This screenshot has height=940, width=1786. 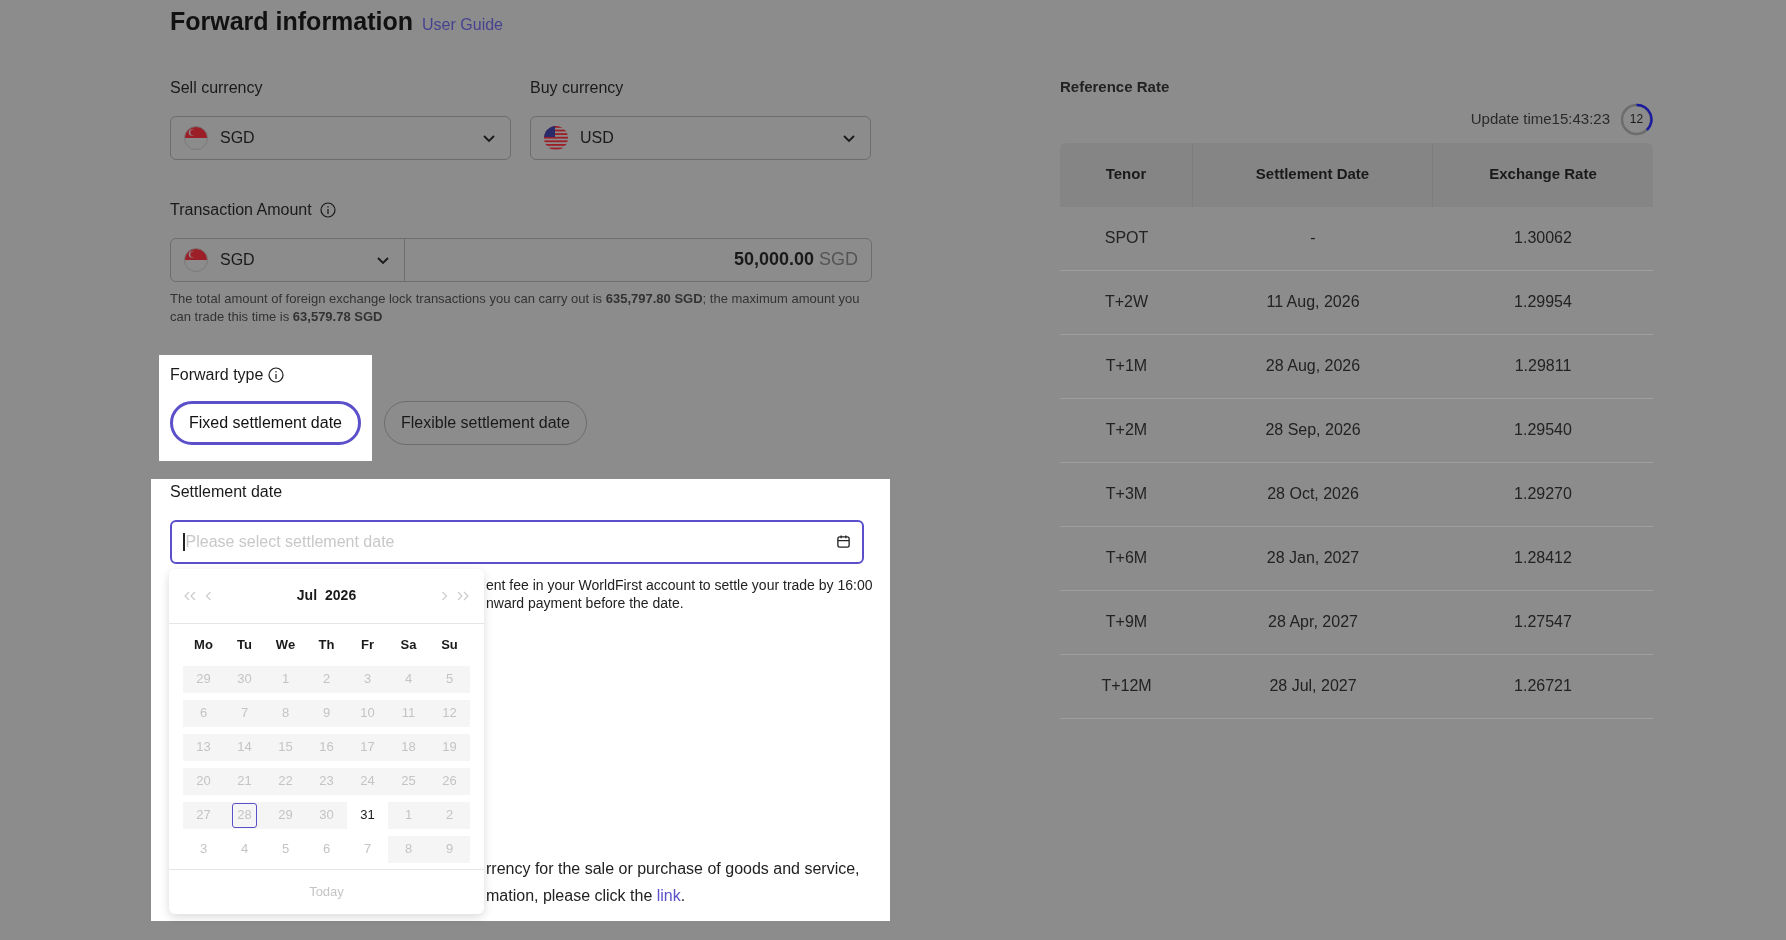 What do you see at coordinates (326, 849) in the screenshot?
I see `calendar-day: 6` at bounding box center [326, 849].